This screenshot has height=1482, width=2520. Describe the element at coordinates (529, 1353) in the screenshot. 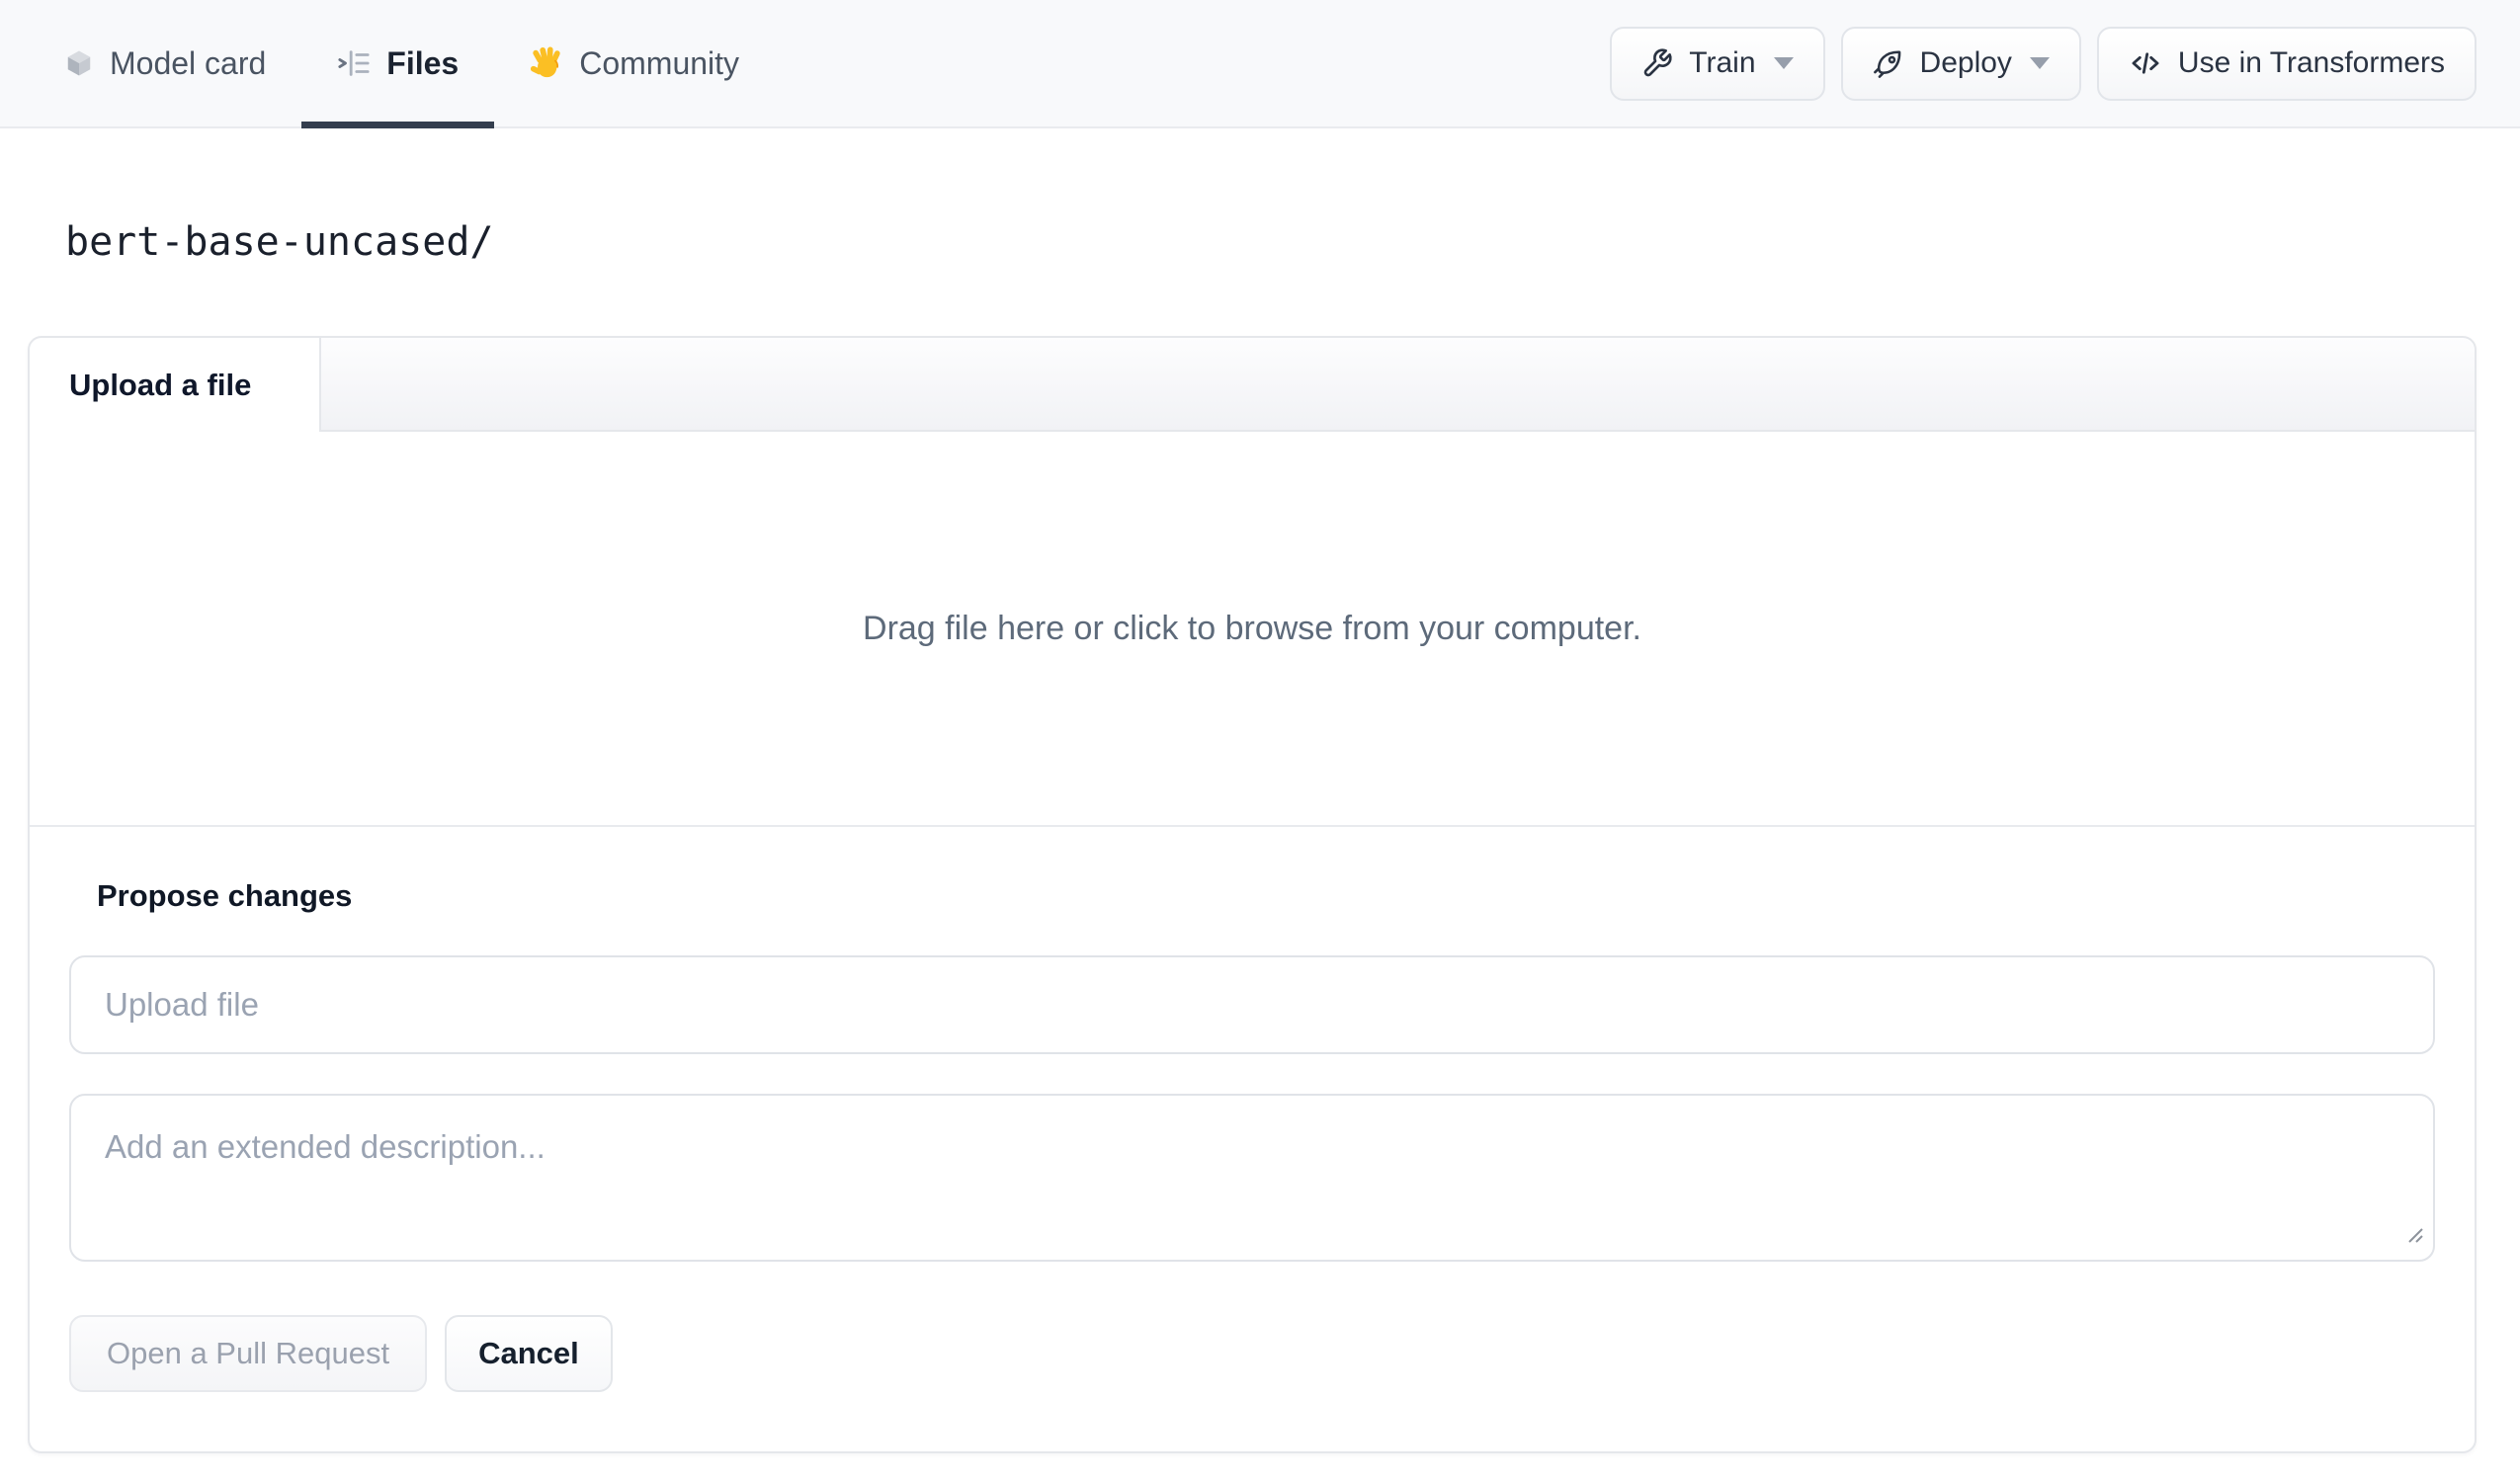

I see `cancel-button: Cancel` at that location.